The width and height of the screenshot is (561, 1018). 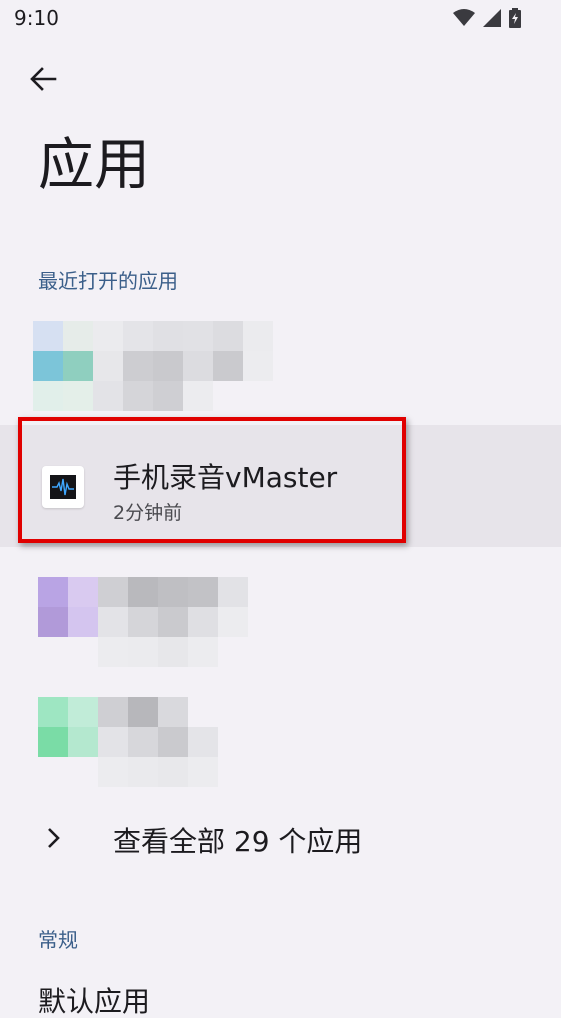 What do you see at coordinates (515, 20) in the screenshot?
I see `battery-charging-icon` at bounding box center [515, 20].